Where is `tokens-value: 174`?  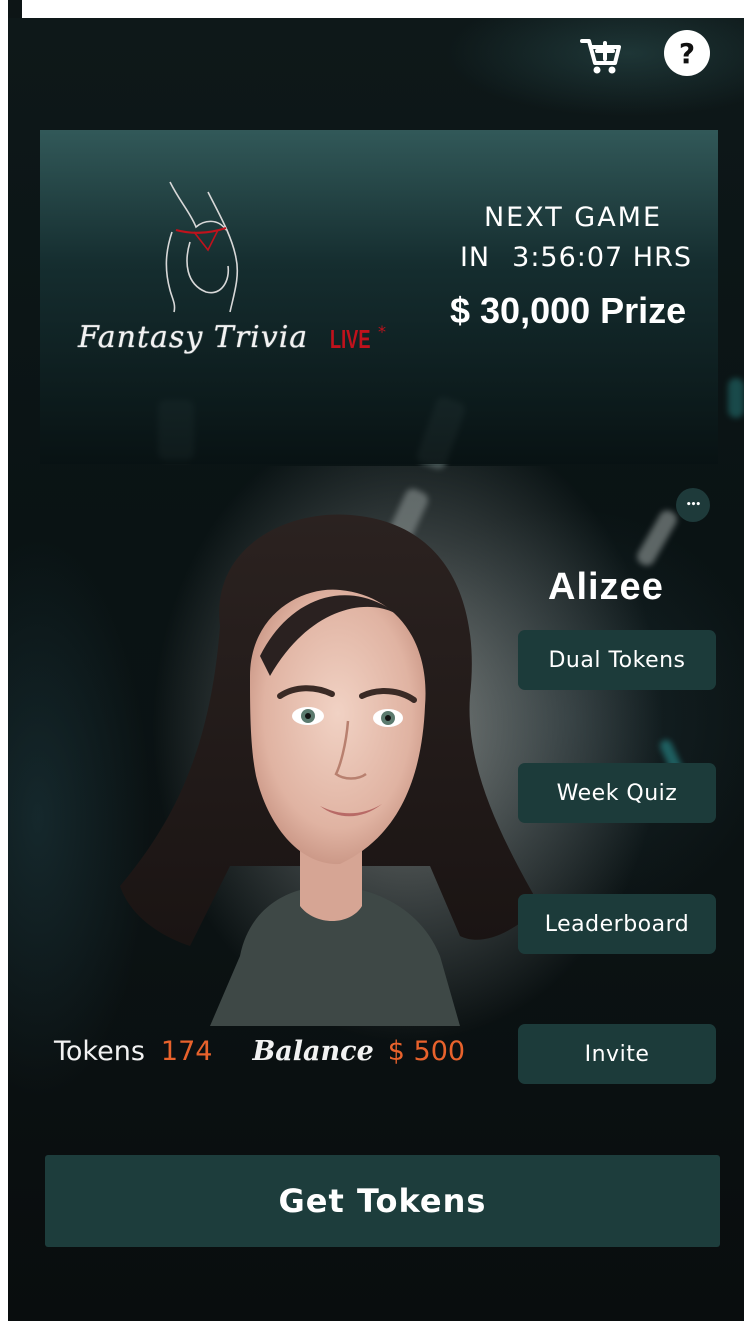 tokens-value: 174 is located at coordinates (186, 1051).